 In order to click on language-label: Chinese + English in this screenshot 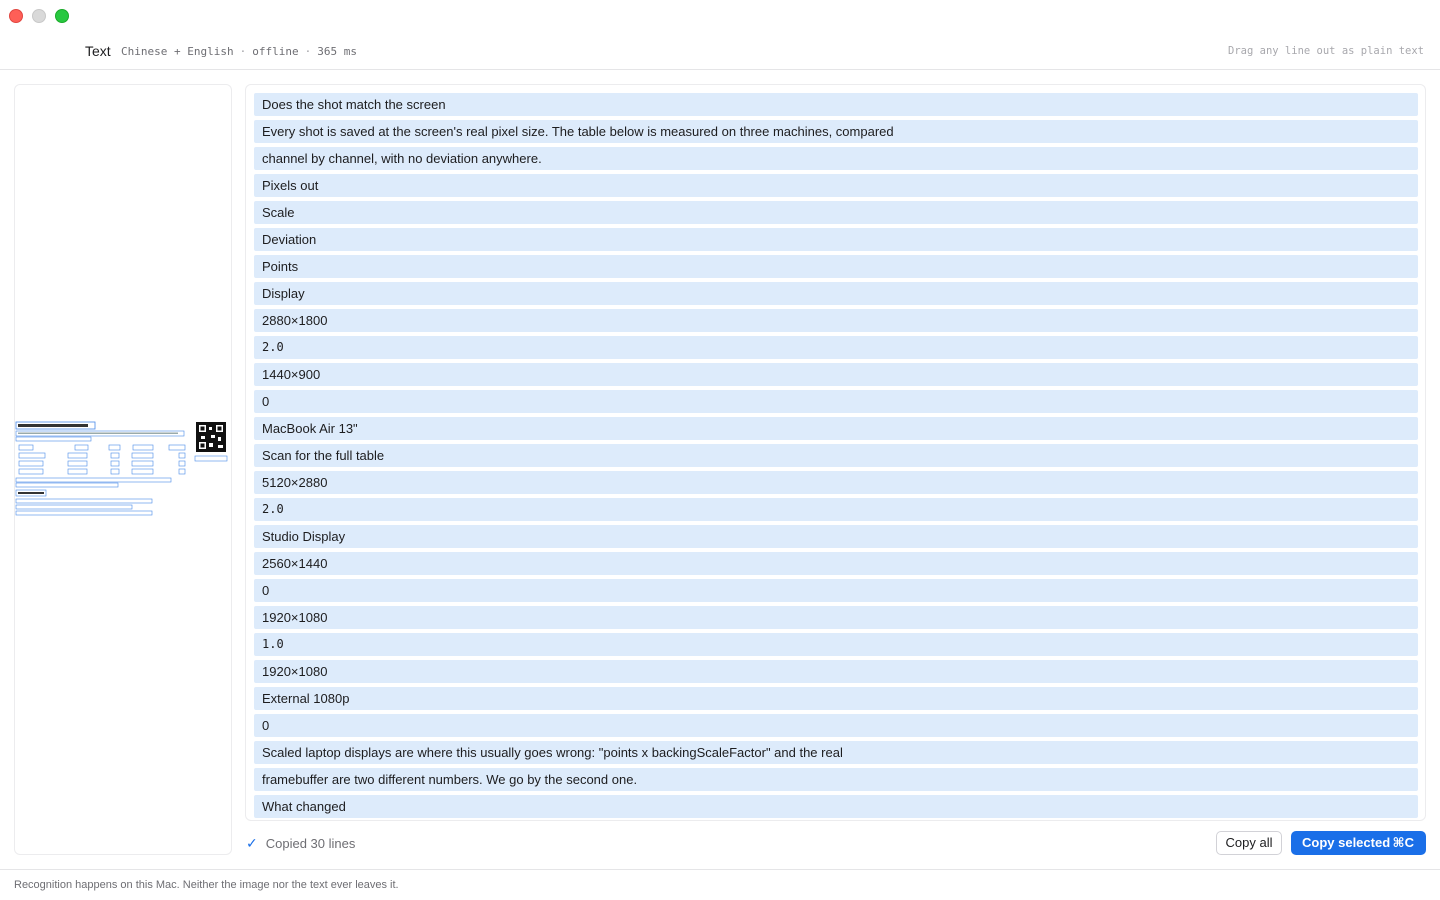, I will do `click(177, 51)`.